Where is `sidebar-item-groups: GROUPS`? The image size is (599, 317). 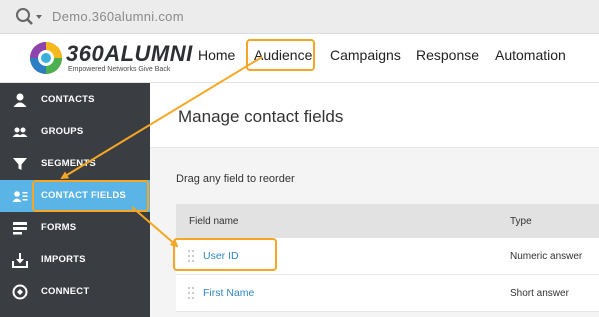
sidebar-item-groups: GROUPS is located at coordinates (75, 132).